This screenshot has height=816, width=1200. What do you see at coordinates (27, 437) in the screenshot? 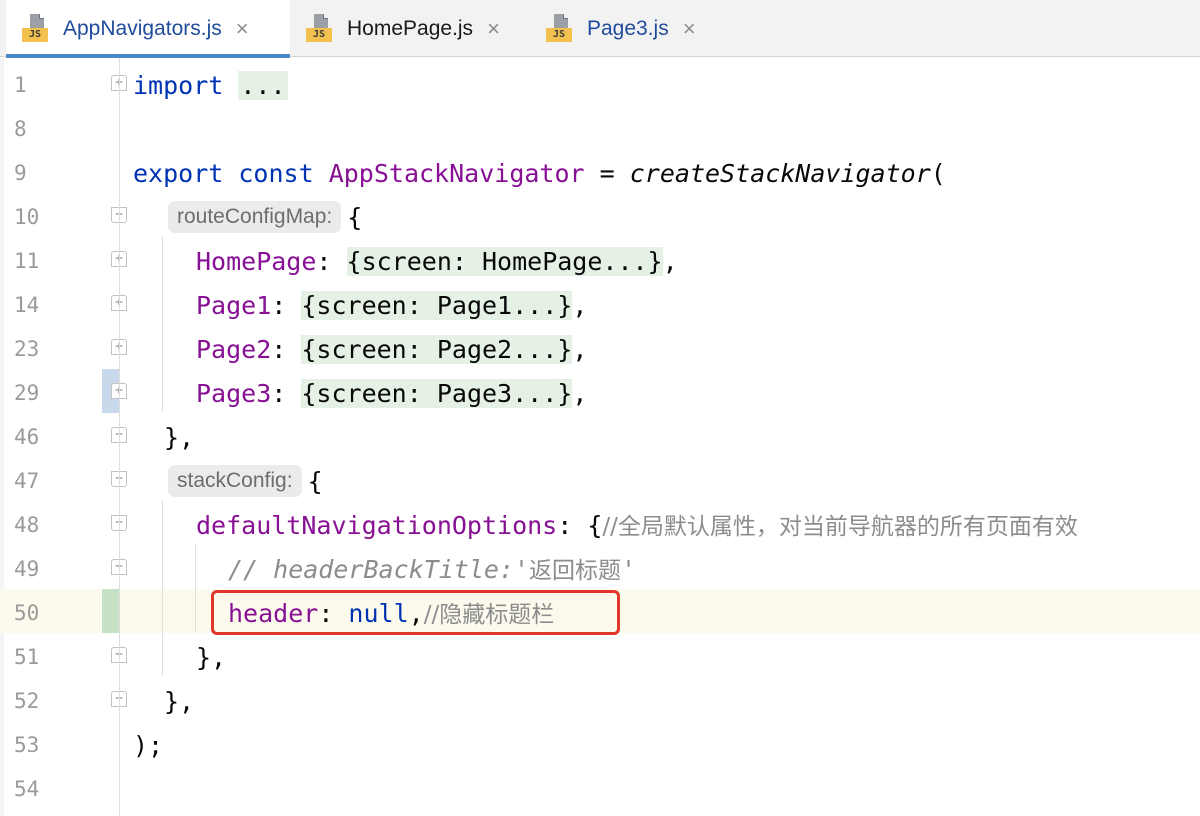
I see `line-number: 46` at bounding box center [27, 437].